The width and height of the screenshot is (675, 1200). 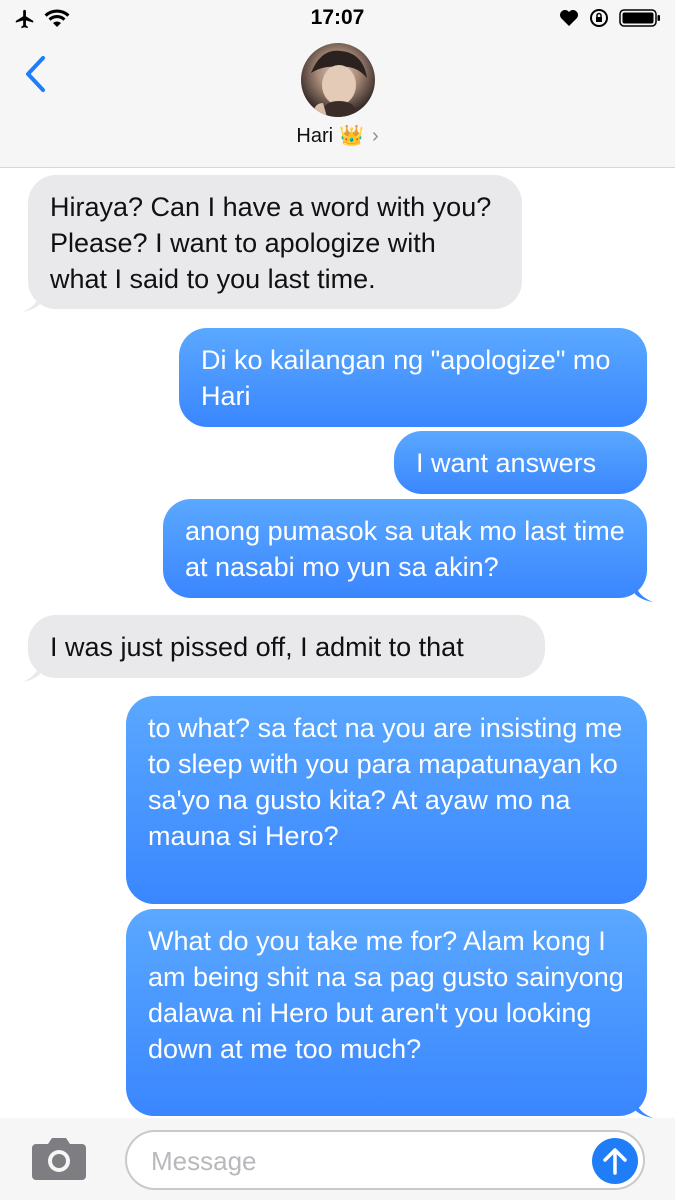 I want to click on heart-icon, so click(x=569, y=20).